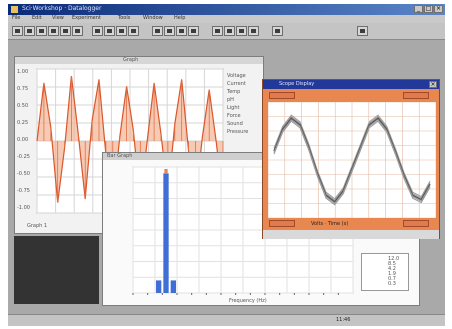  Describe the element at coordinates (233, 108) in the screenshot. I see `legend-item: Light` at that location.